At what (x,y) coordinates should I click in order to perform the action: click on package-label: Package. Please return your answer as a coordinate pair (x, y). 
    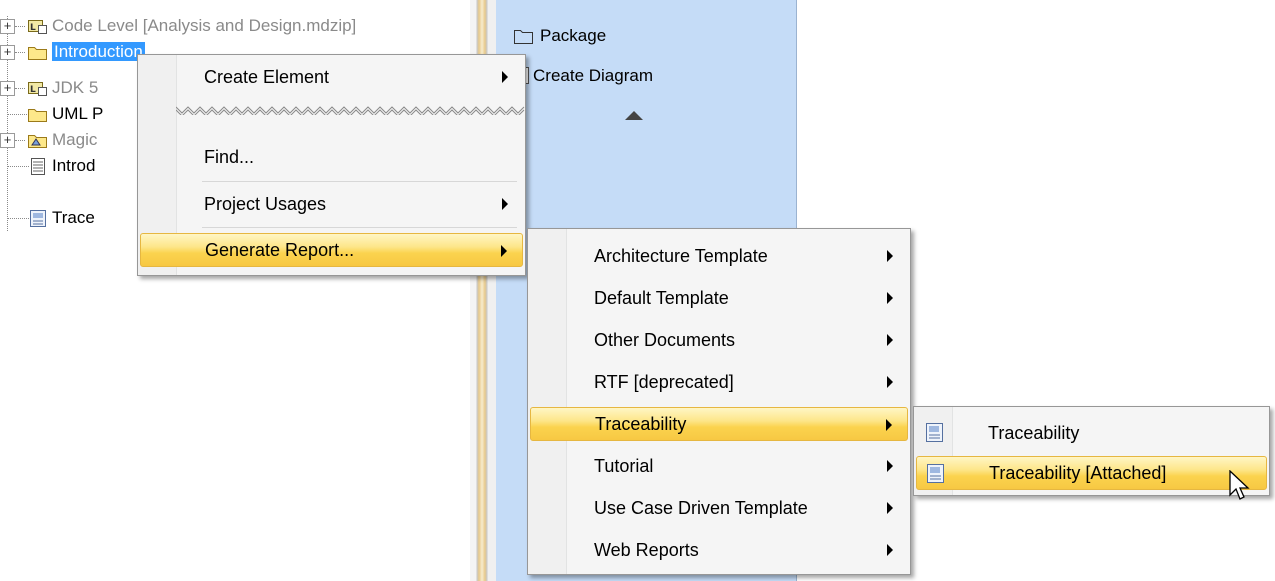
    Looking at the image, I should click on (573, 35).